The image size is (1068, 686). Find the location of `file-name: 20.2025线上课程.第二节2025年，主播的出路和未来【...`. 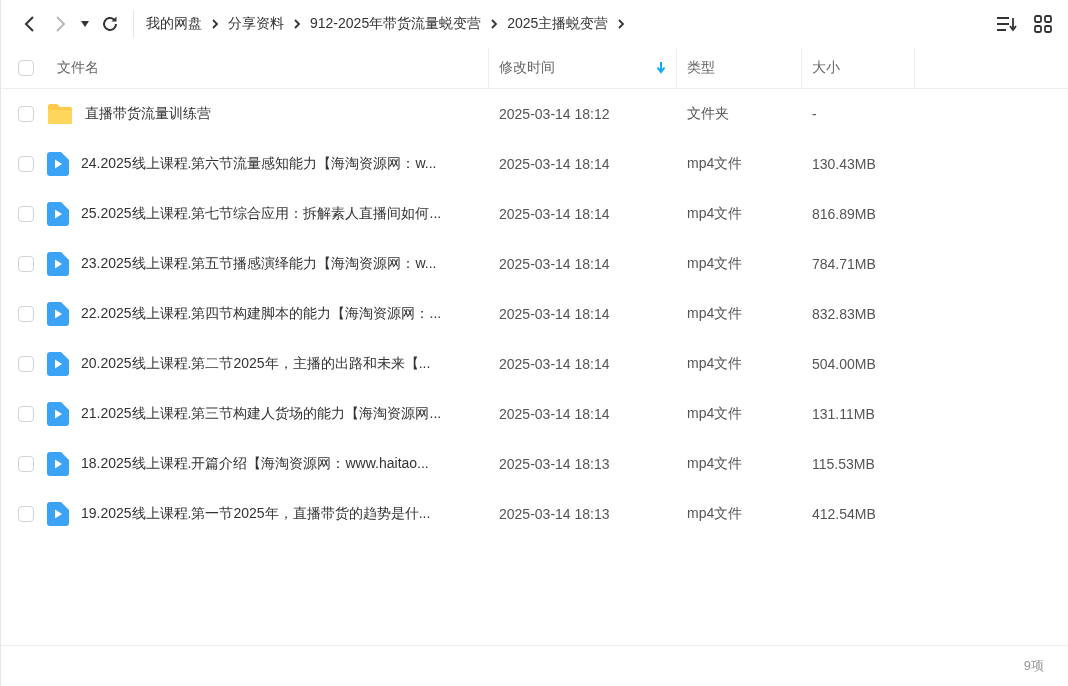

file-name: 20.2025线上课程.第二节2025年，主播的出路和未来【... is located at coordinates (256, 364).